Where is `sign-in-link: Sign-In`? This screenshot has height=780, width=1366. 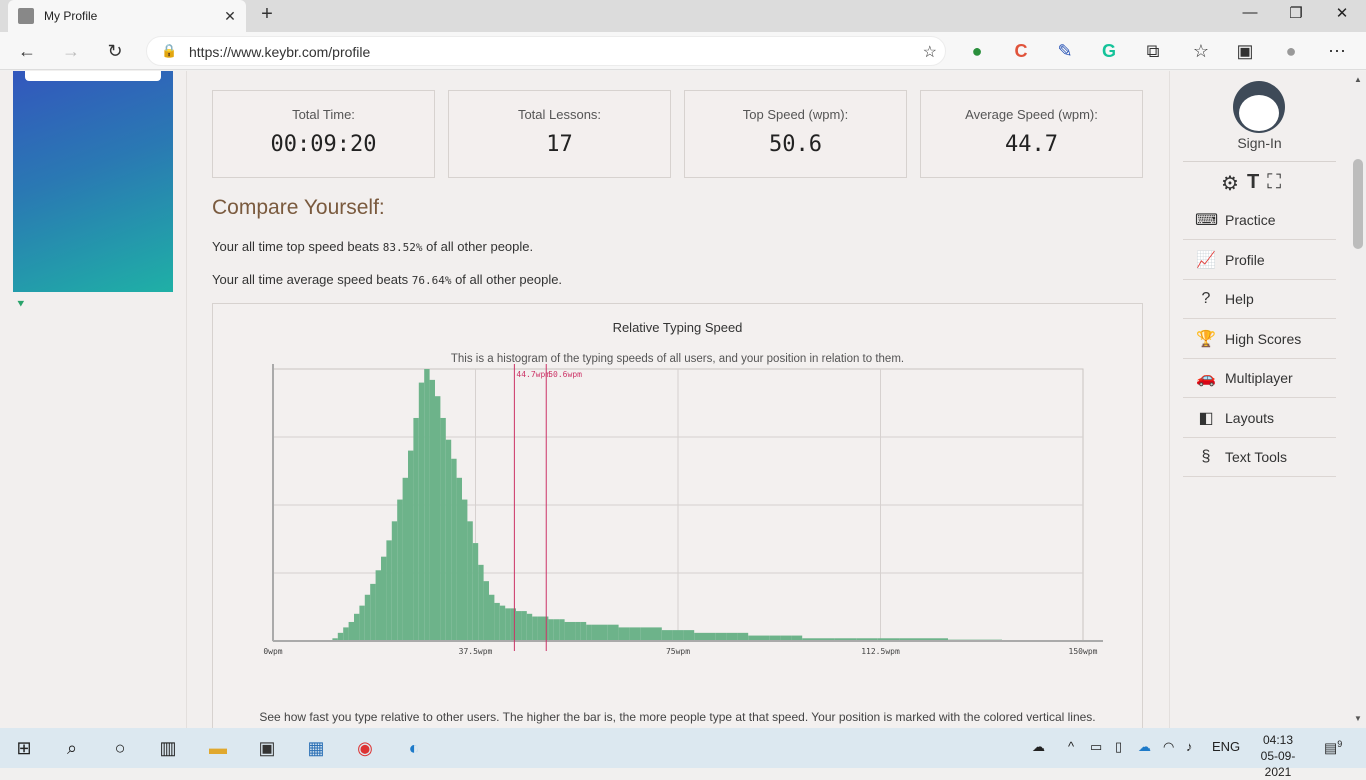
sign-in-link: Sign-In is located at coordinates (1259, 143).